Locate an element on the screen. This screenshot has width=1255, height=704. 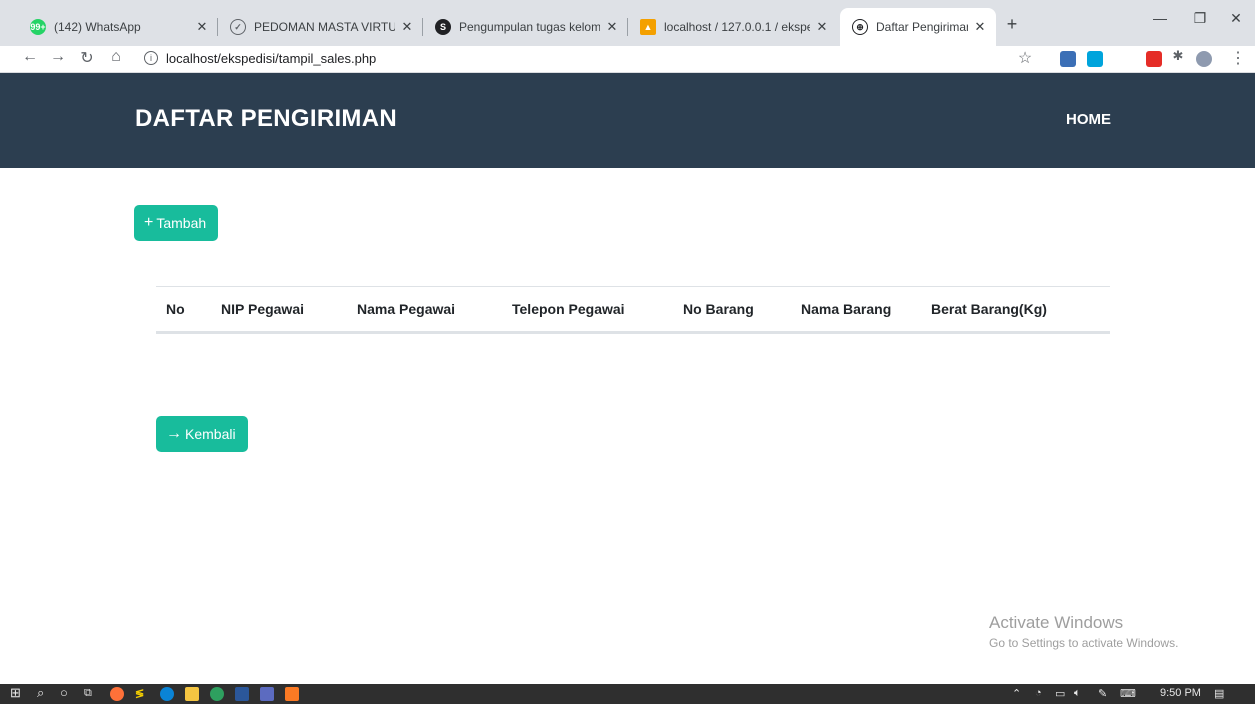
new-tab-button: + is located at coordinates (1012, 24).